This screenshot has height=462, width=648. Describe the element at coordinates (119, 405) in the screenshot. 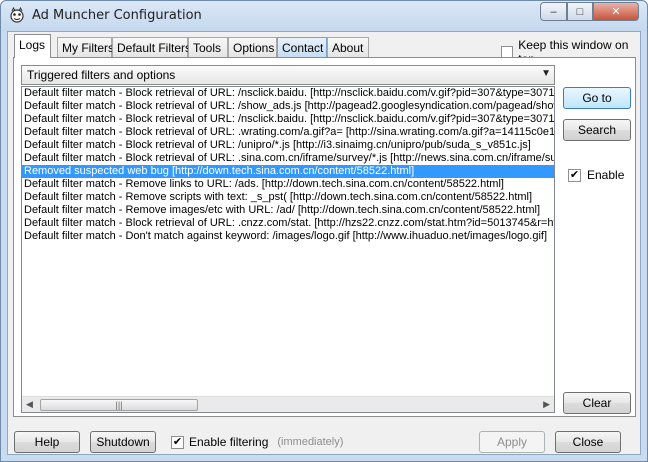

I see `scrollbar-thumb: |||` at that location.